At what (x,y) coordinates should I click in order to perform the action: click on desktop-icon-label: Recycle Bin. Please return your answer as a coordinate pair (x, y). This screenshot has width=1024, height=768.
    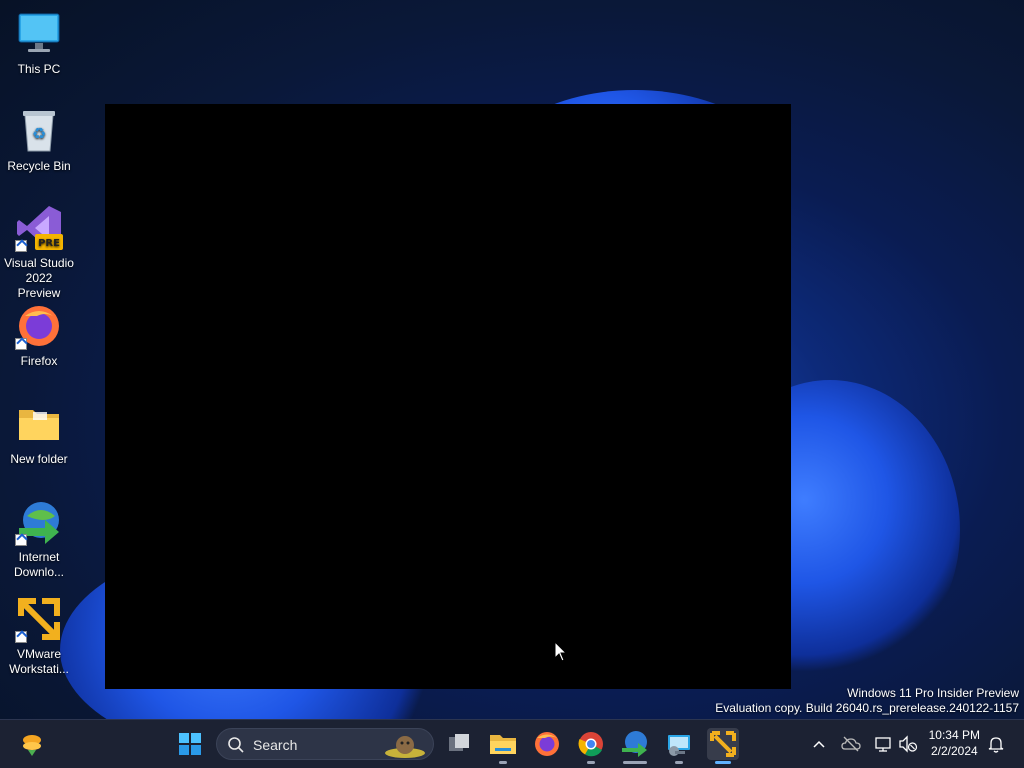
    Looking at the image, I should click on (39, 166).